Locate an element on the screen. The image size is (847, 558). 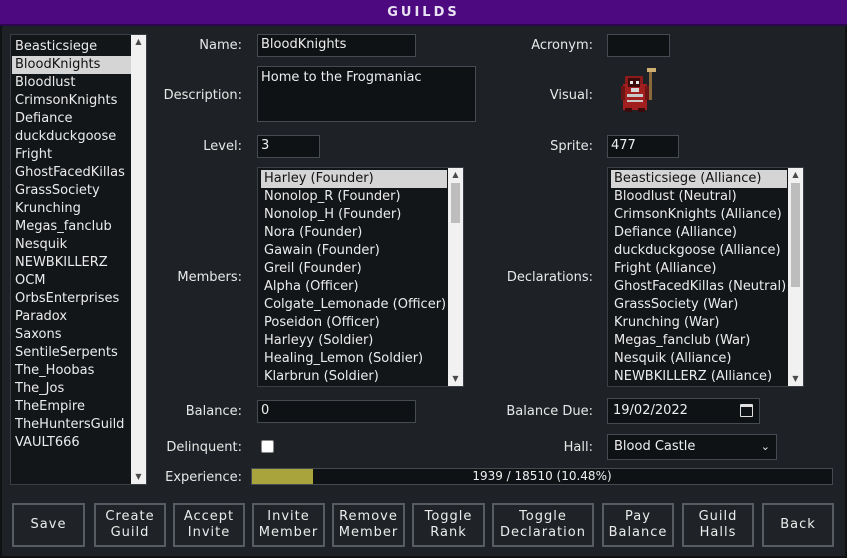
members-scroll-thumb is located at coordinates (455, 203).